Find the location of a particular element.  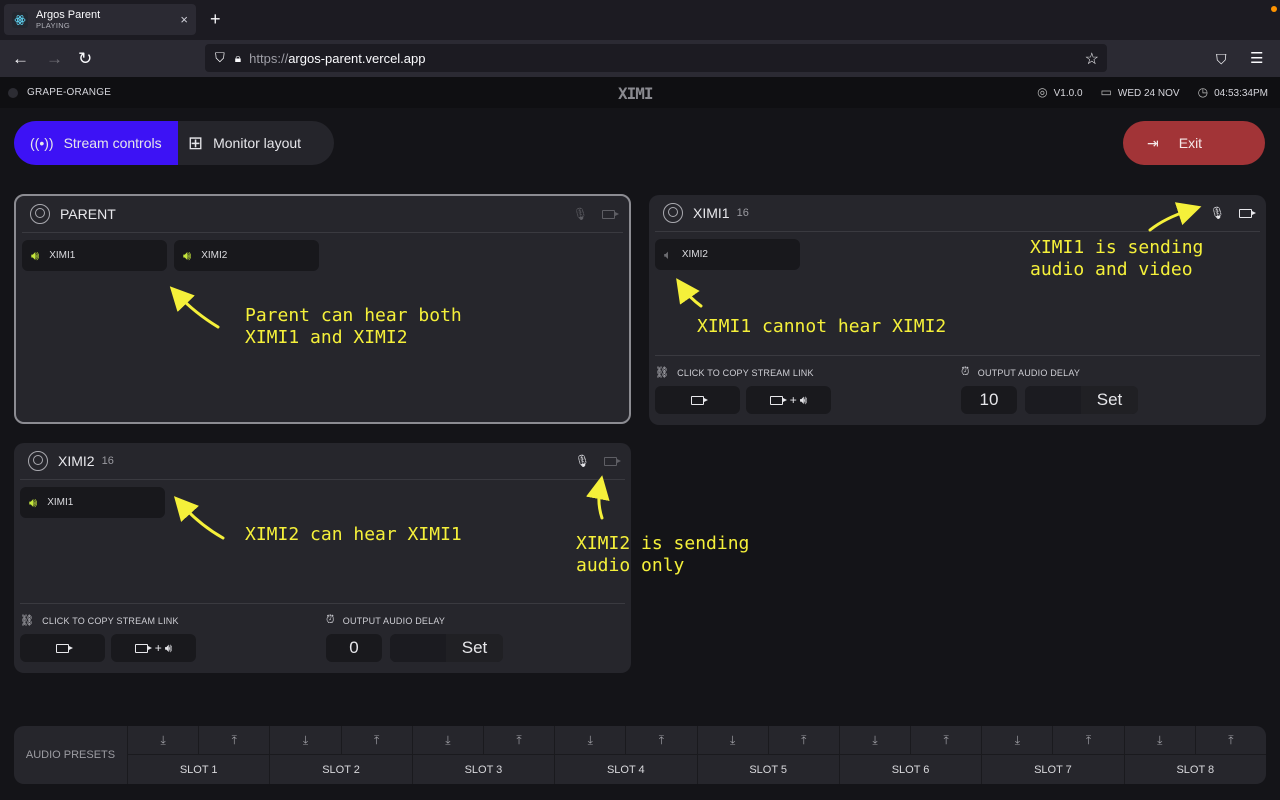

monitor-layout-tab: ⊞ Monitor layout is located at coordinates (256, 143).